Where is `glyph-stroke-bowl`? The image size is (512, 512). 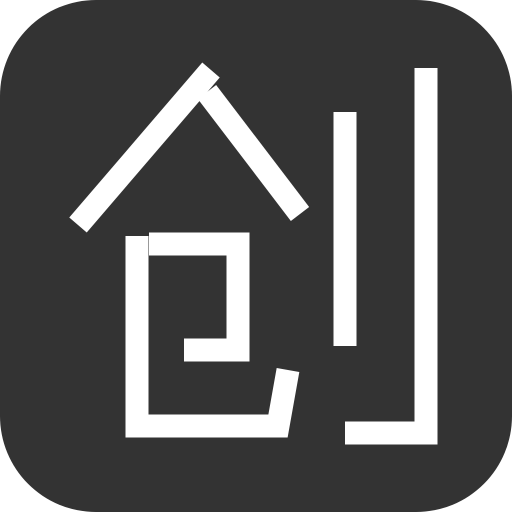
glyph-stroke-bowl is located at coordinates (212, 337).